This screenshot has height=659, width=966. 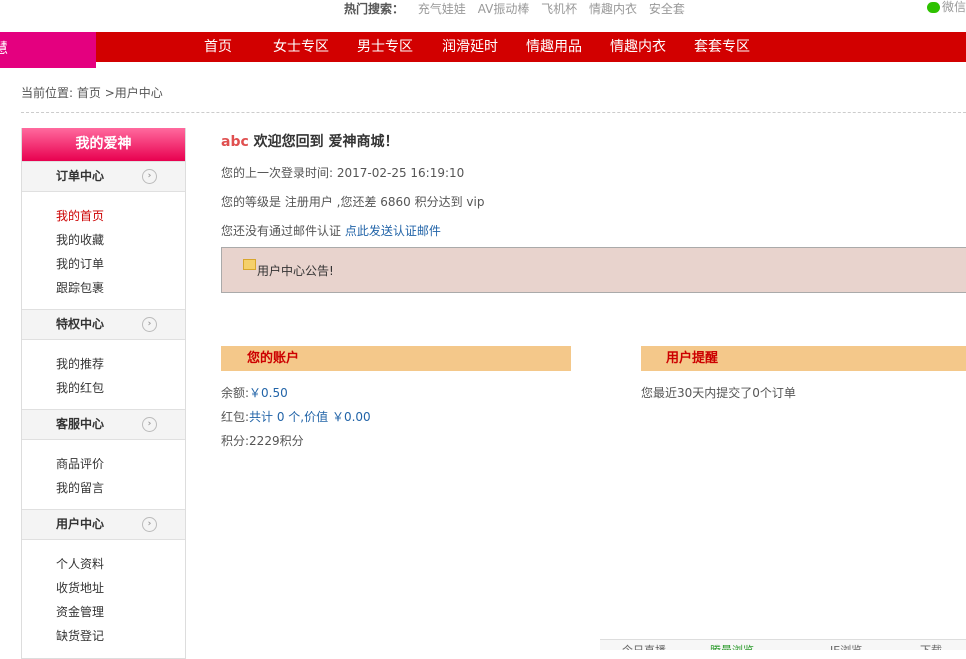 What do you see at coordinates (718, 393) in the screenshot?
I see `reminder-text: 您最近30天内提交了0个订单` at bounding box center [718, 393].